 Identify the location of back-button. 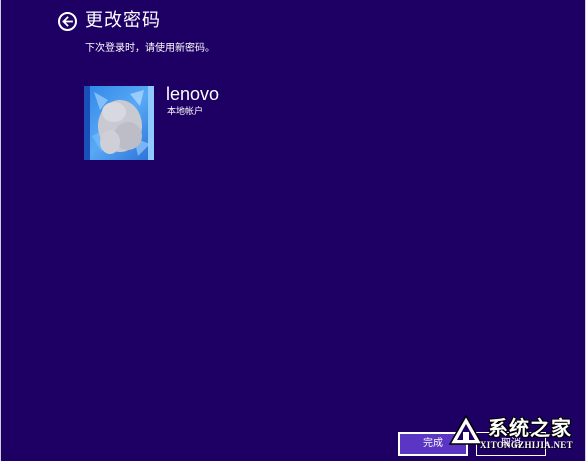
(67, 21).